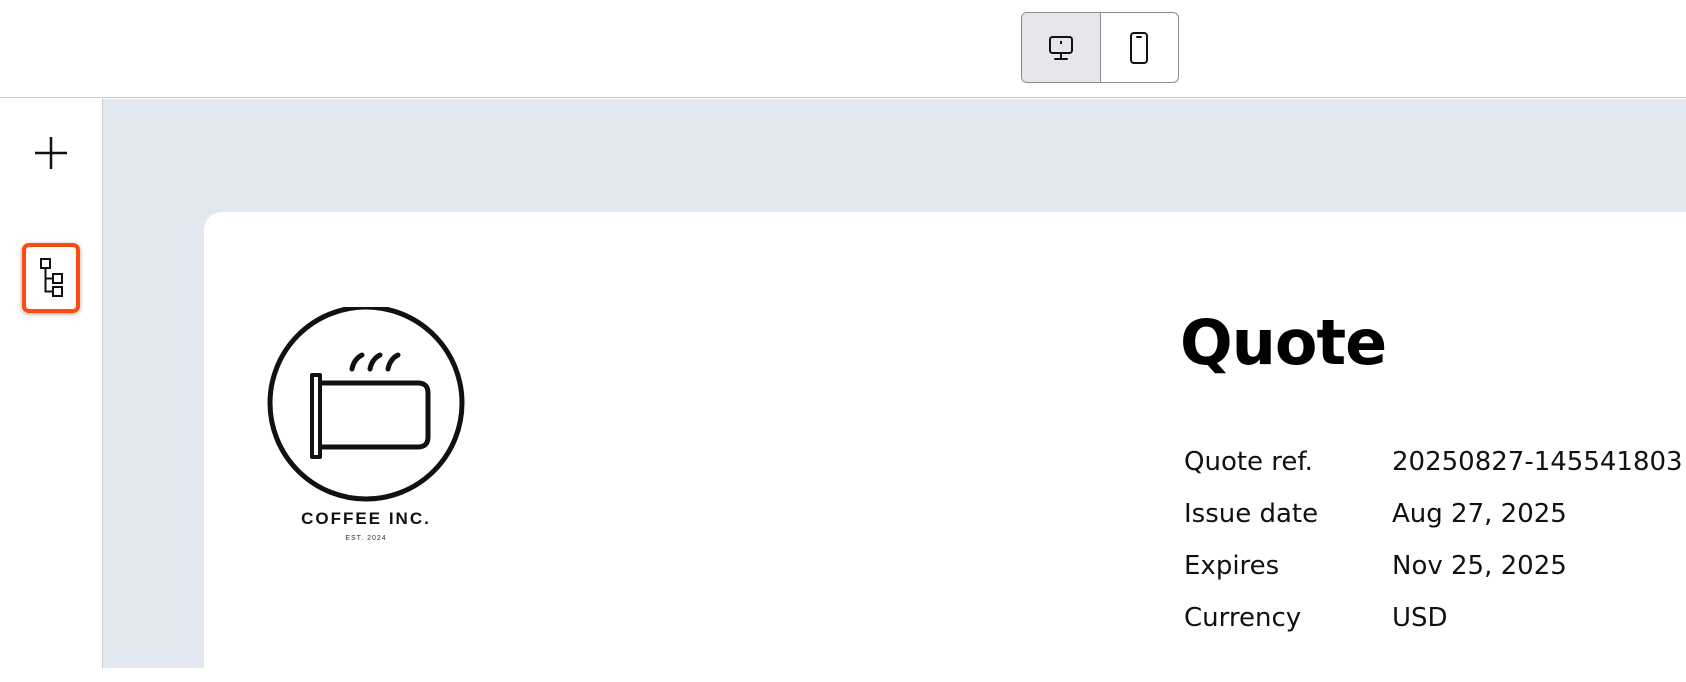 The height and width of the screenshot is (682, 1686). What do you see at coordinates (1283, 342) in the screenshot?
I see `document-title: Quote` at bounding box center [1283, 342].